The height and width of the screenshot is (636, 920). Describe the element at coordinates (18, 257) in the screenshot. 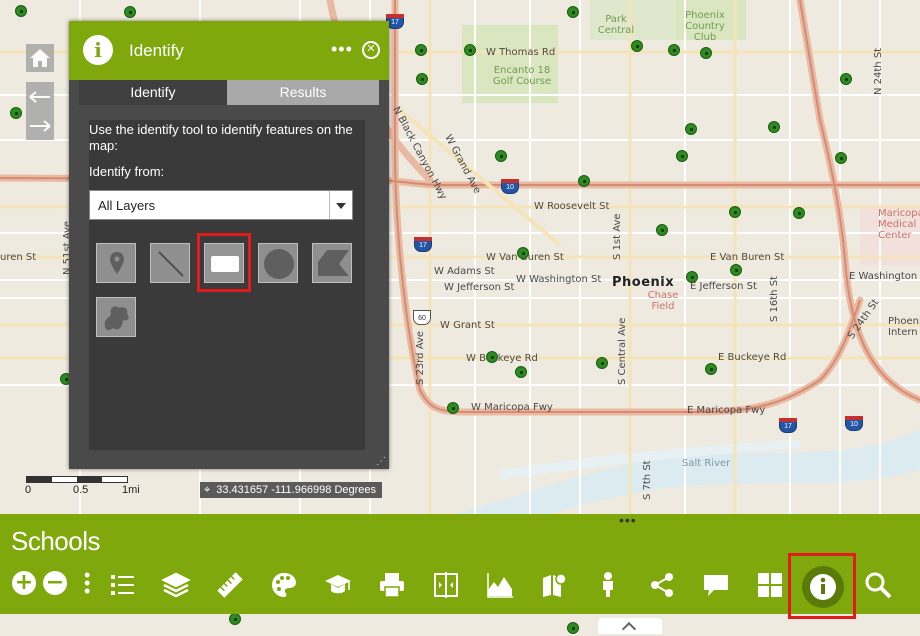

I see `map-label: uren St` at that location.